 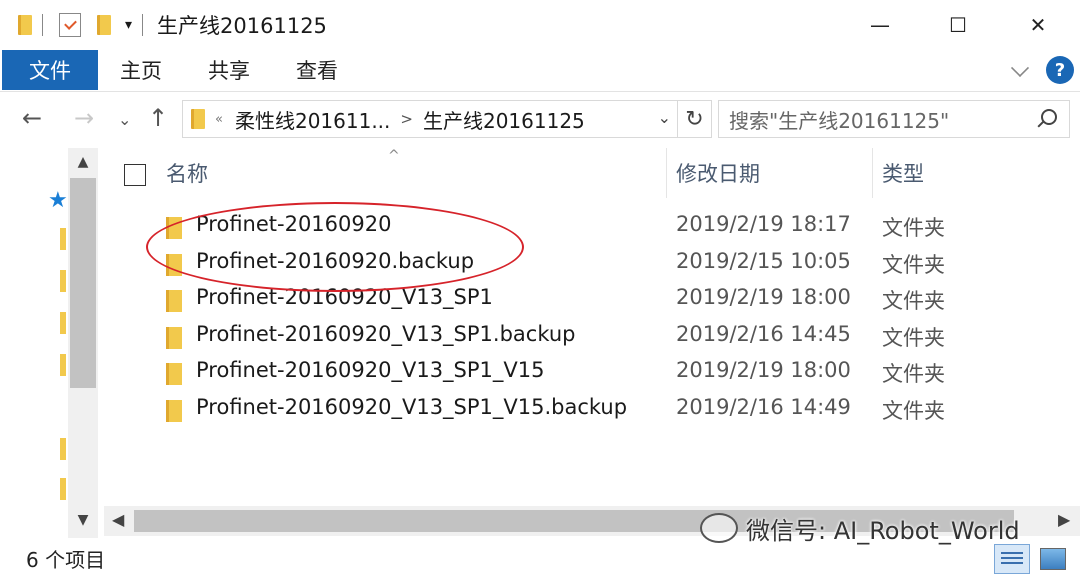 I want to click on new-folder-icon, so click(x=104, y=25).